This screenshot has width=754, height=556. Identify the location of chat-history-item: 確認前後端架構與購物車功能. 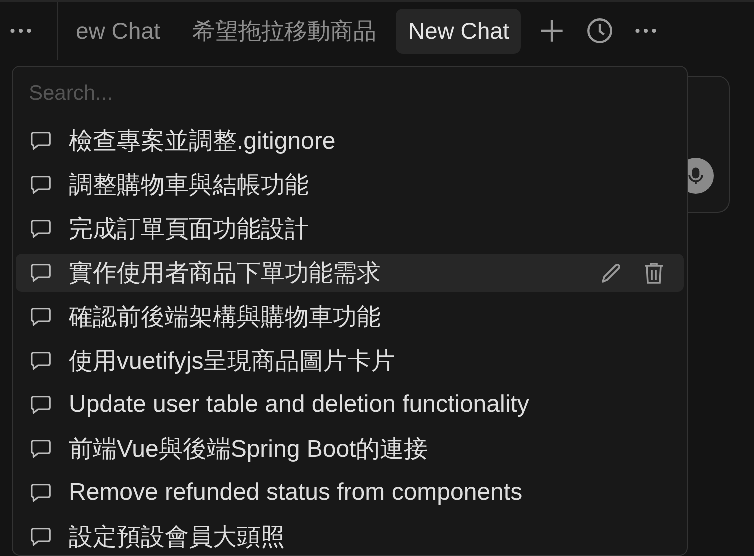
(350, 317).